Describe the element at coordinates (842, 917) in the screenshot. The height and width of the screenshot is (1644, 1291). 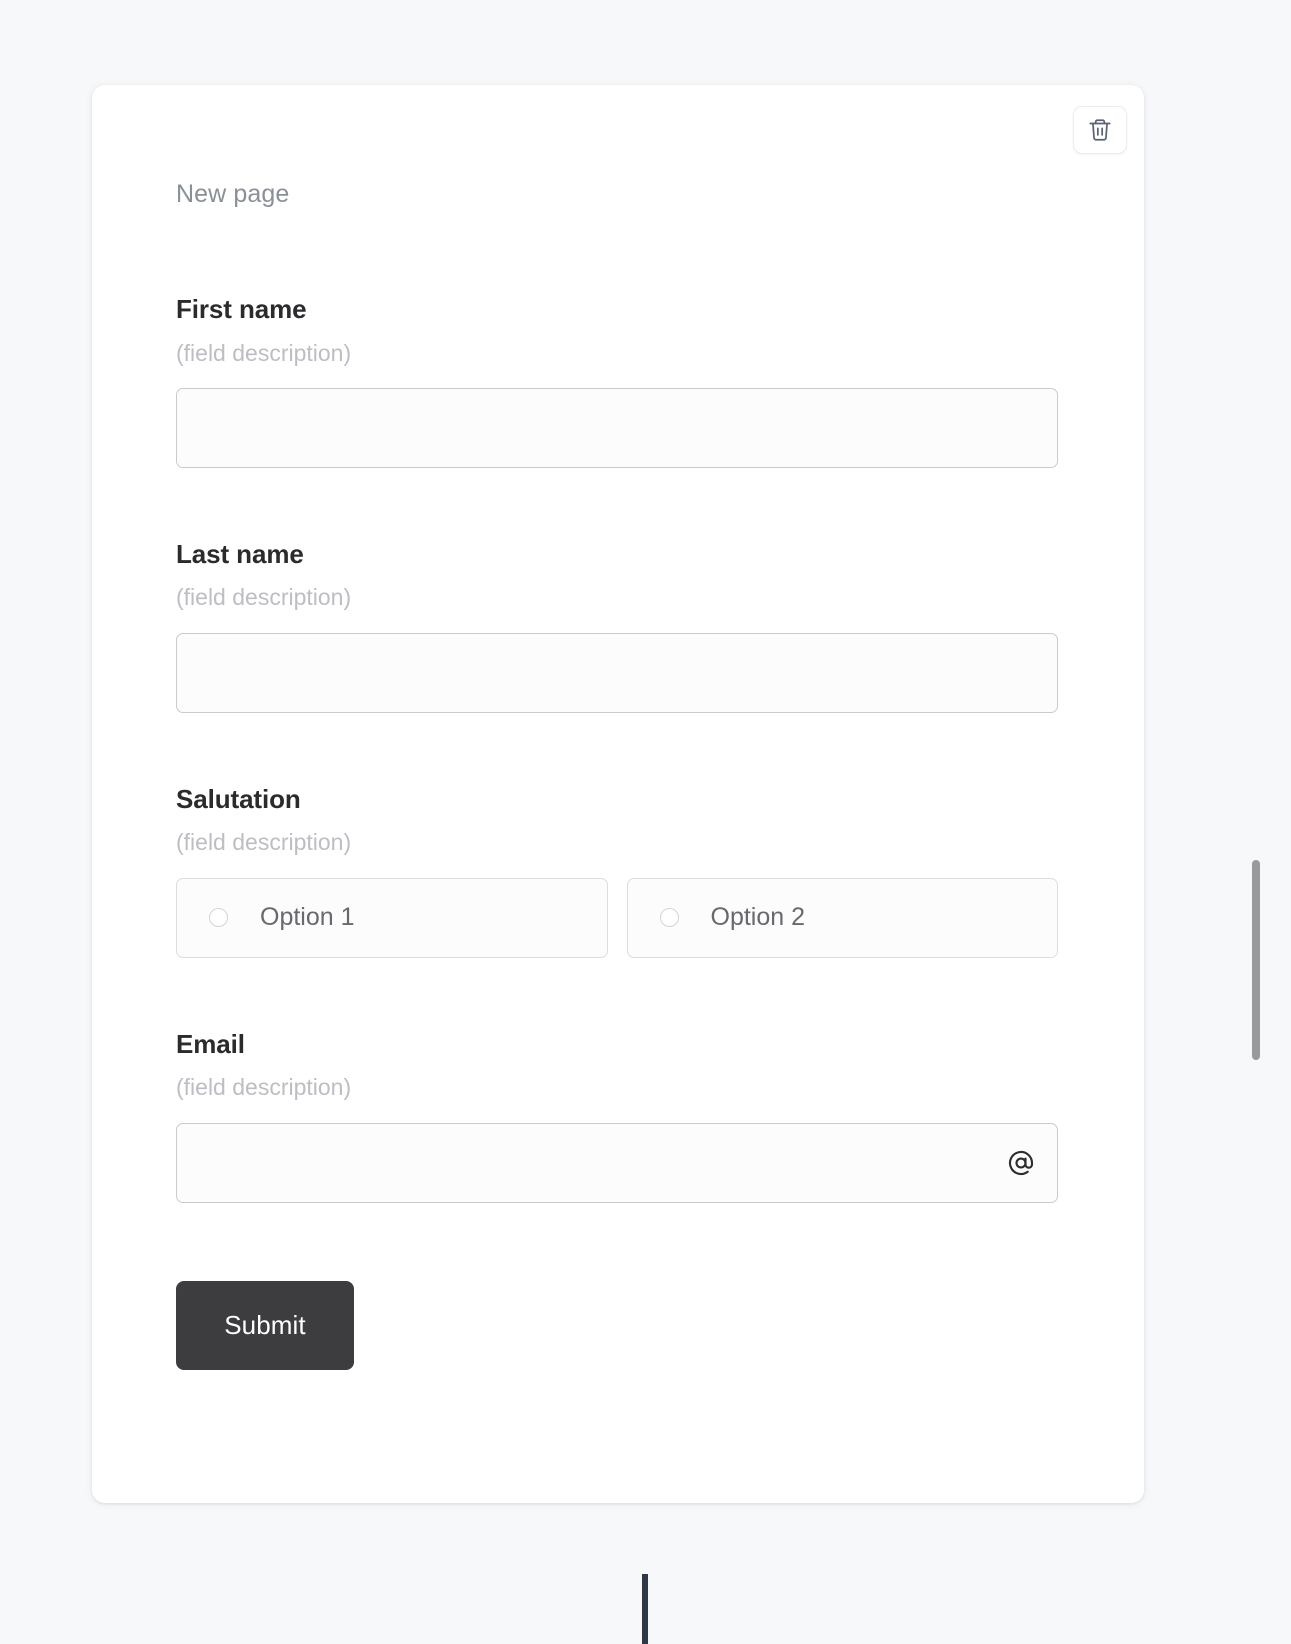
I see `radio-option-2: Option 2` at that location.